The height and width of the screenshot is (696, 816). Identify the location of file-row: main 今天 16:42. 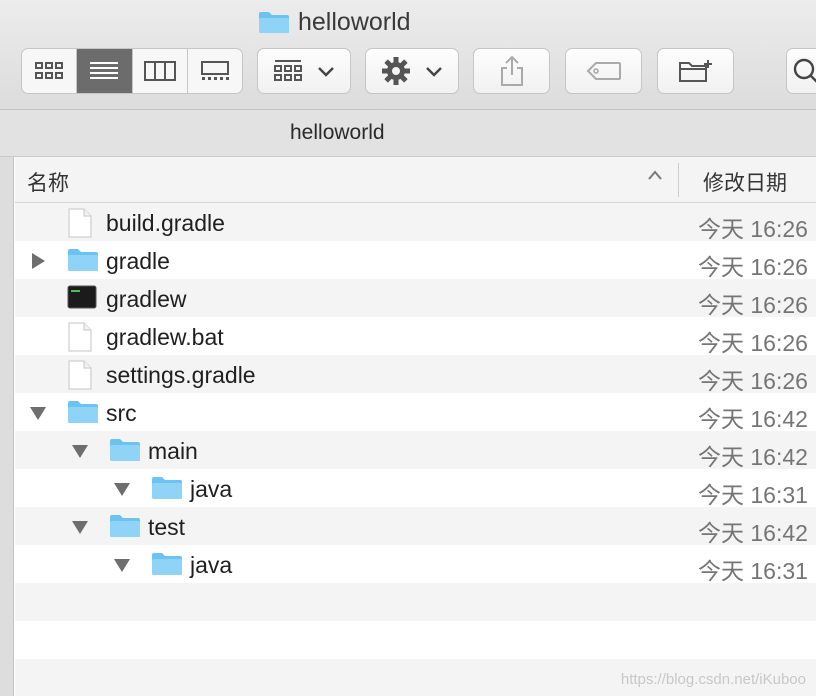
(415, 450).